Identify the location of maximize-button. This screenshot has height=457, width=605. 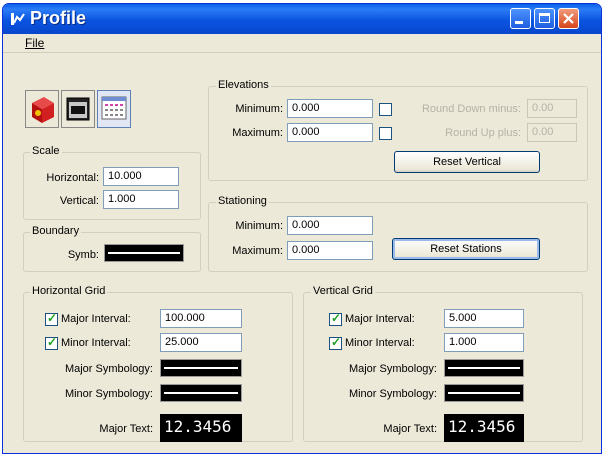
(544, 18).